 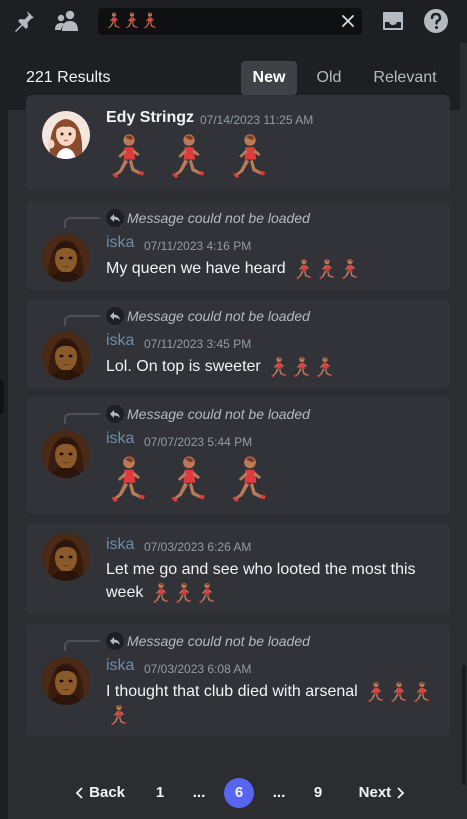 What do you see at coordinates (269, 78) in the screenshot?
I see `sort-tab-new: New` at bounding box center [269, 78].